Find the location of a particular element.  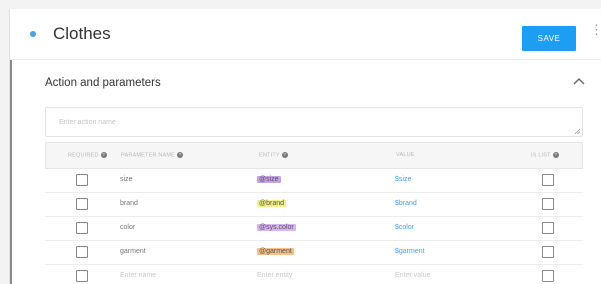

action-name-field is located at coordinates (314, 122).